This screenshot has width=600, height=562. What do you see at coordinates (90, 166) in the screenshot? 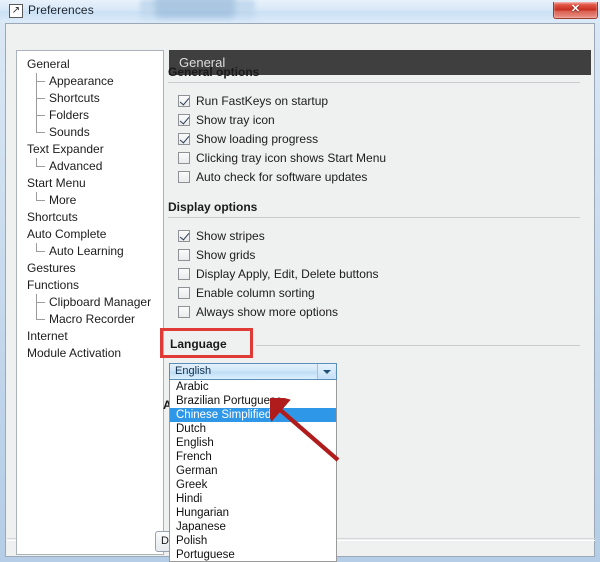
I see `sidebar-item-advanced: Advanced` at bounding box center [90, 166].